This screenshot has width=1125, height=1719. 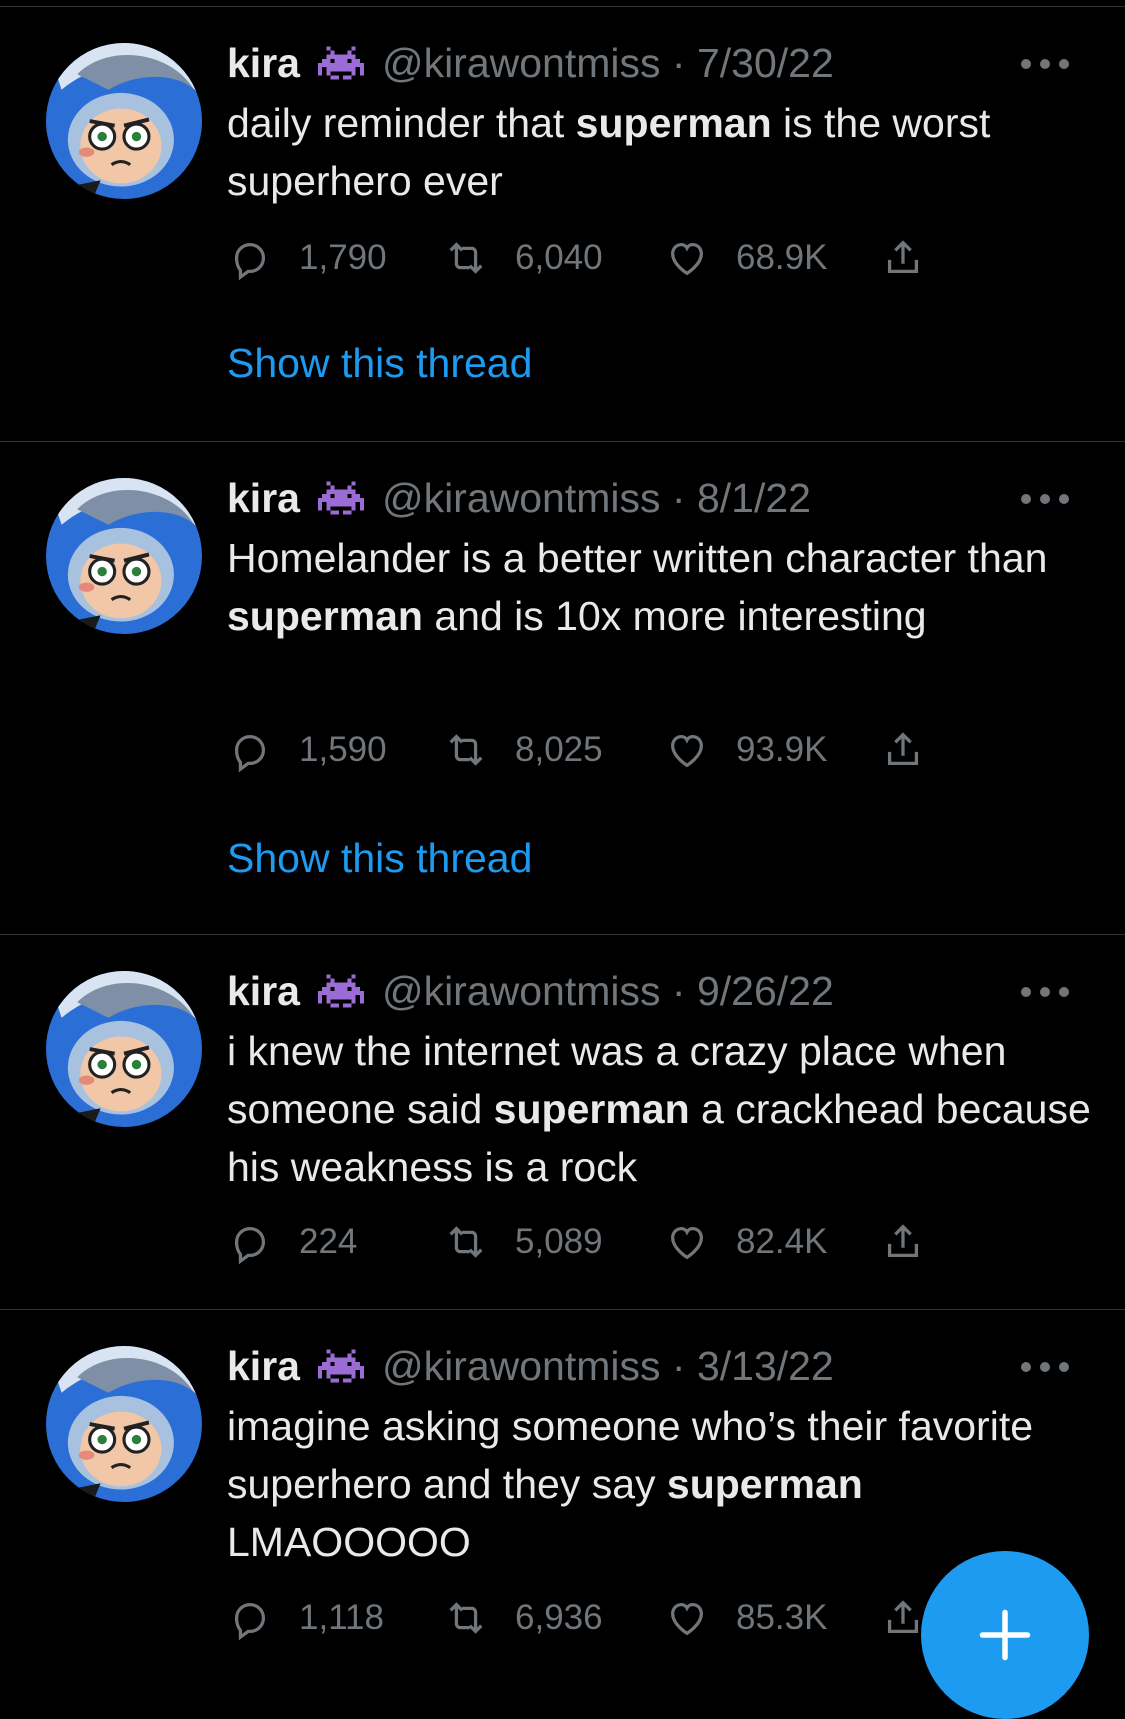 I want to click on retweet-button: 5,089, so click(x=523, y=1242).